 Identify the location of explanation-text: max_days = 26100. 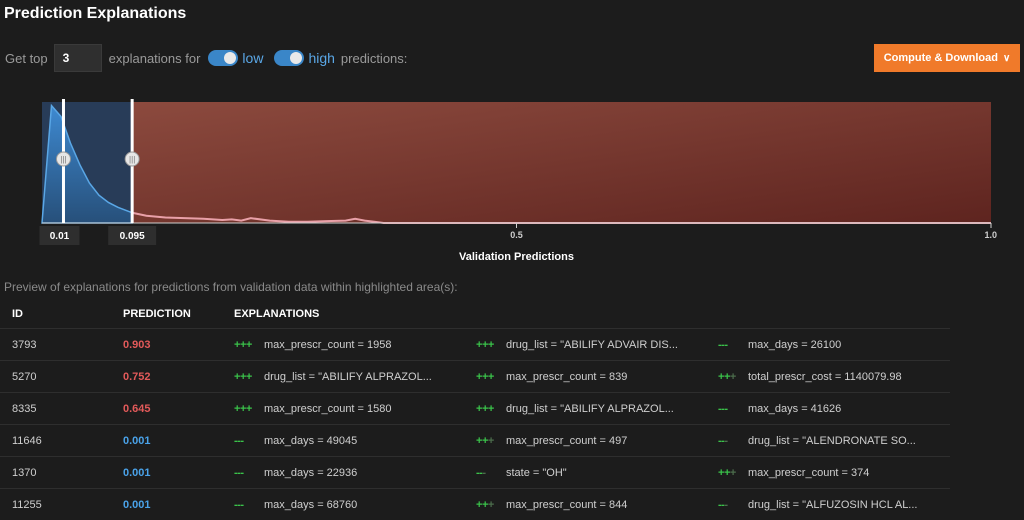
(794, 345).